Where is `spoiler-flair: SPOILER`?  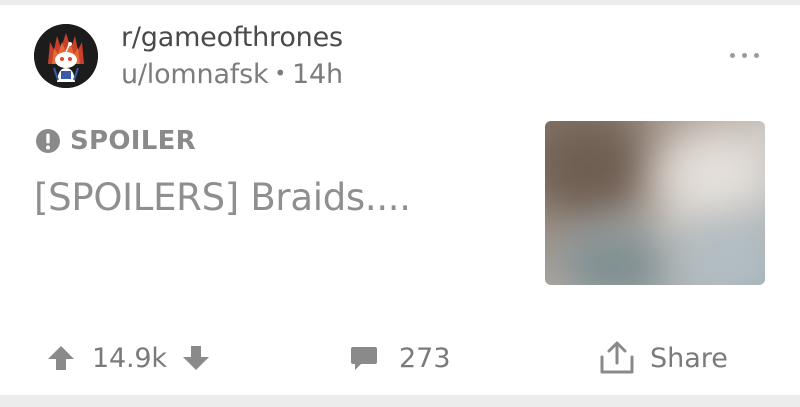
spoiler-flair: SPOILER is located at coordinates (115, 141).